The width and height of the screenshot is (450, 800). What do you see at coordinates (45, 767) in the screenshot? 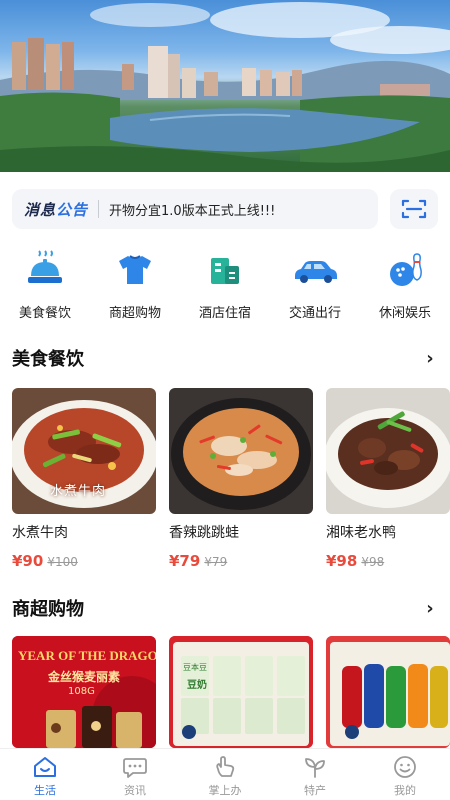
I see `home-icon` at bounding box center [45, 767].